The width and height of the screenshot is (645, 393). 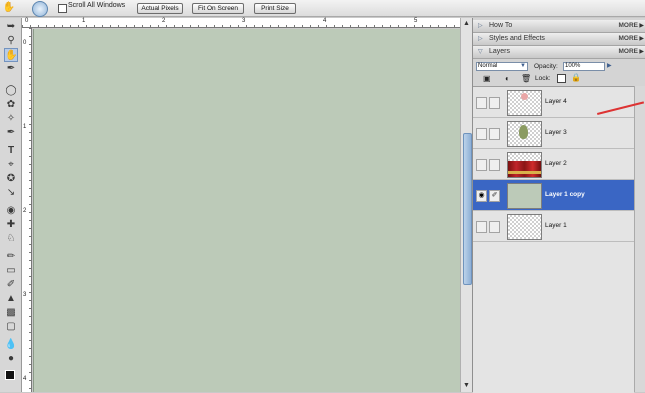 I want to click on brush-icon: ✐, so click(x=494, y=196).